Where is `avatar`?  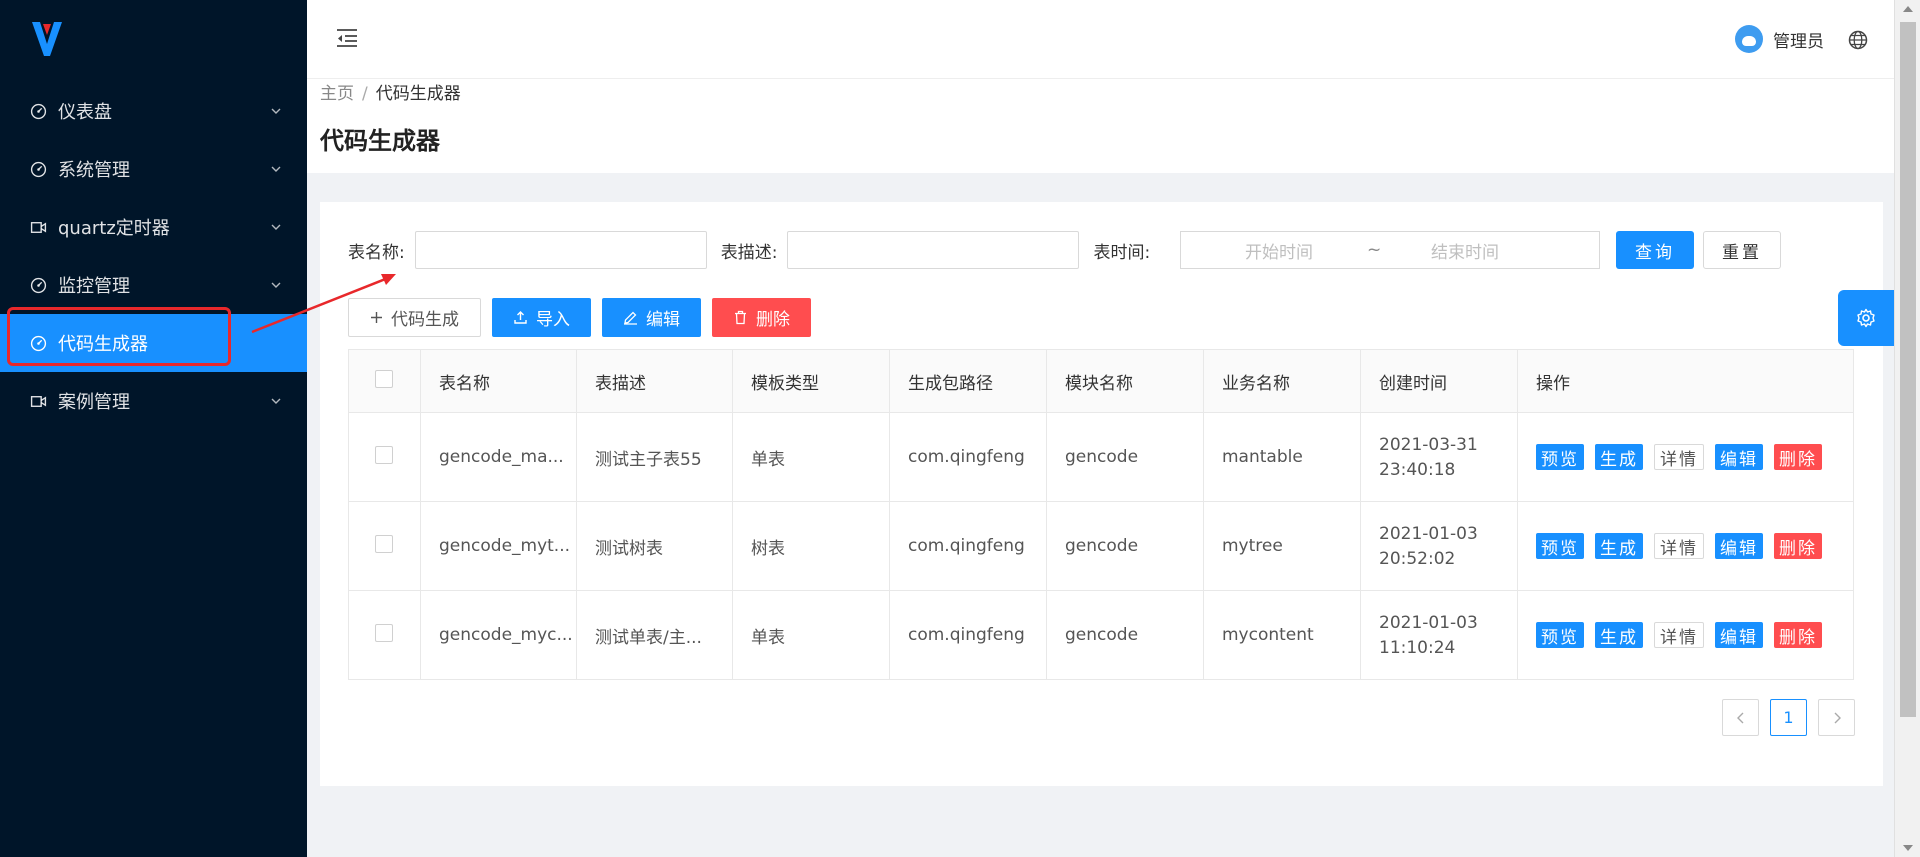
avatar is located at coordinates (1749, 39).